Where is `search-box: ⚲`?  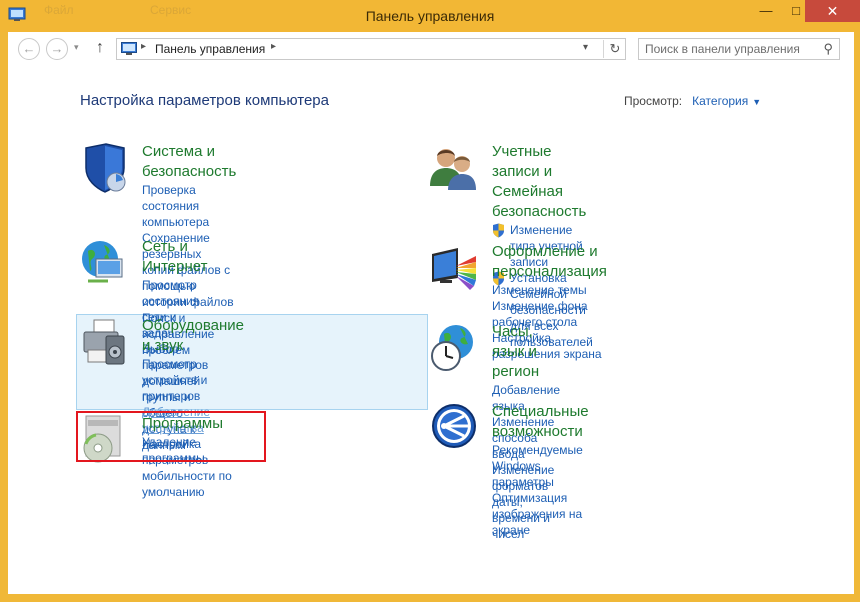
search-box: ⚲ is located at coordinates (739, 49).